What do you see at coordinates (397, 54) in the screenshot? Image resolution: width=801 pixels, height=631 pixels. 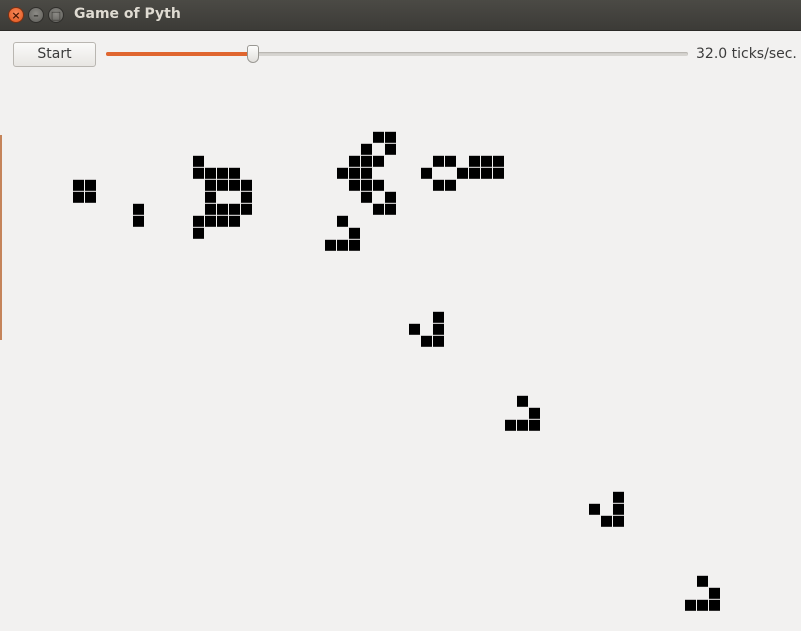 I see `speed-slider` at bounding box center [397, 54].